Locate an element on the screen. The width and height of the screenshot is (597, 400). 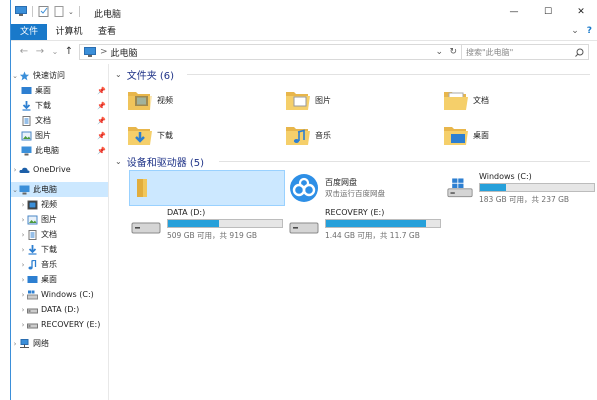
refresh-icon: ↻ is located at coordinates (453, 52).